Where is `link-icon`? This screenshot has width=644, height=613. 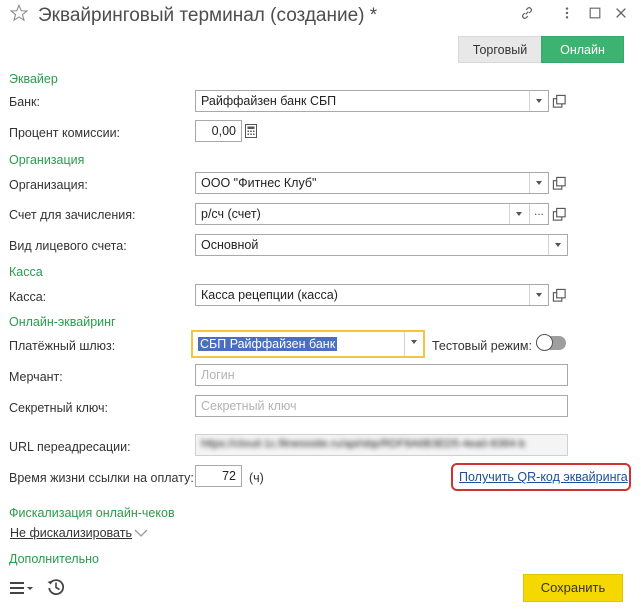 link-icon is located at coordinates (527, 13).